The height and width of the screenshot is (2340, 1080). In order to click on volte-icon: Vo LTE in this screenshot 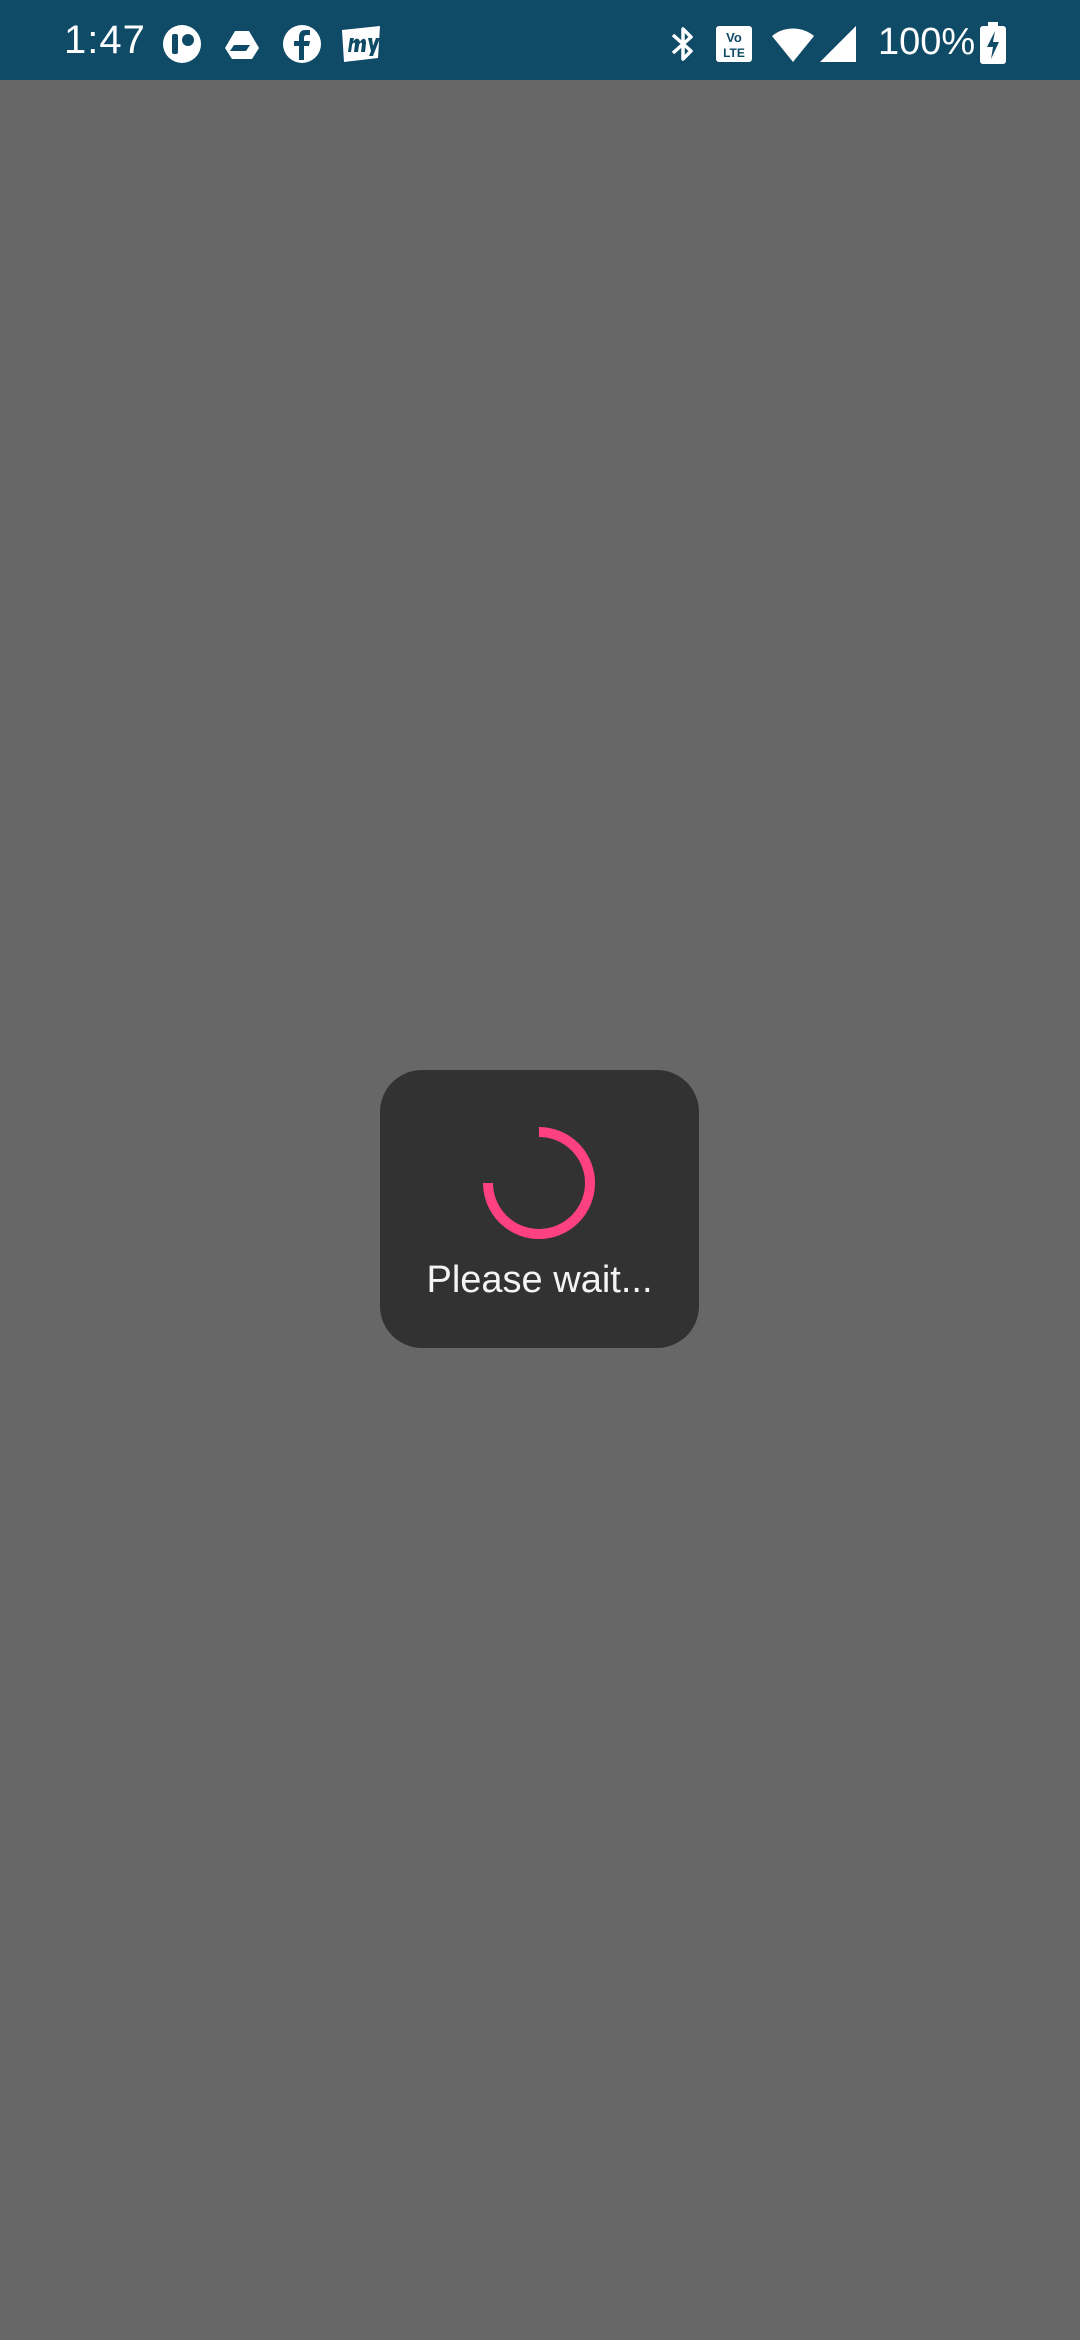, I will do `click(734, 44)`.